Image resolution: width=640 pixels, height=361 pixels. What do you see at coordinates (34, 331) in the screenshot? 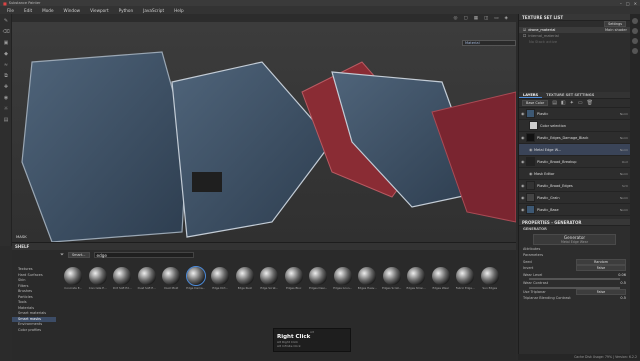
I see `shelf-category: Color profiles` at bounding box center [34, 331].